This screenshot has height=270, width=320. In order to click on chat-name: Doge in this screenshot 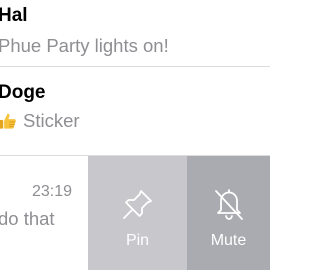, I will do `click(23, 92)`.